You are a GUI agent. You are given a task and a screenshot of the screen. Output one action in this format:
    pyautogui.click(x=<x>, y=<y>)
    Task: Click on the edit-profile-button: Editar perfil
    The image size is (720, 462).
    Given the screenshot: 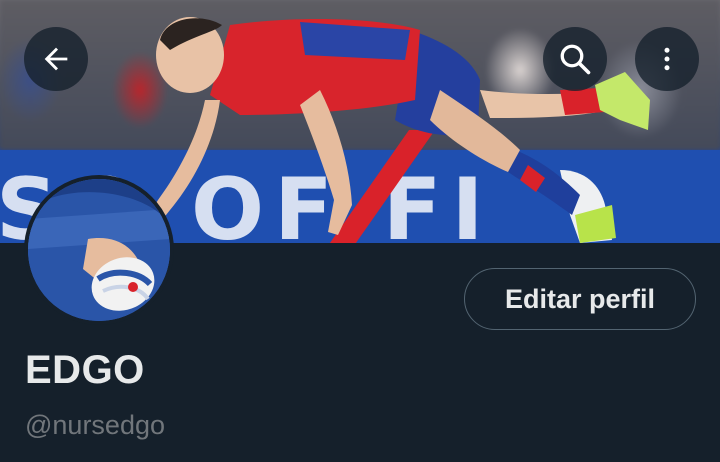 What is the action you would take?
    pyautogui.click(x=580, y=299)
    